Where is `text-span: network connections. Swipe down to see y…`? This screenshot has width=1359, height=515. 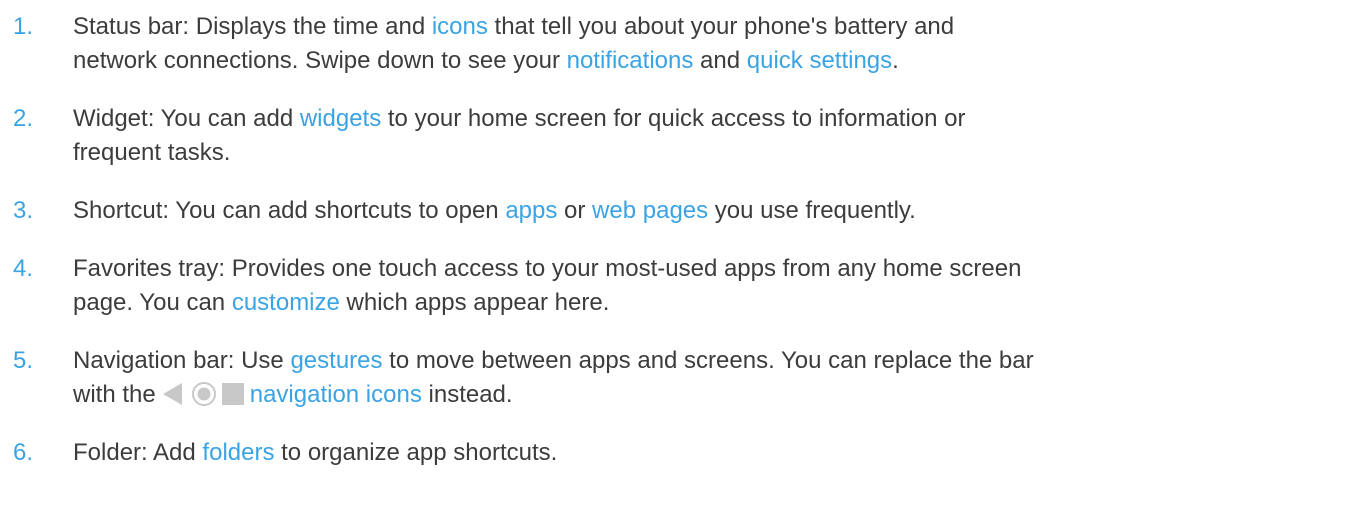 text-span: network connections. Swipe down to see y… is located at coordinates (320, 60).